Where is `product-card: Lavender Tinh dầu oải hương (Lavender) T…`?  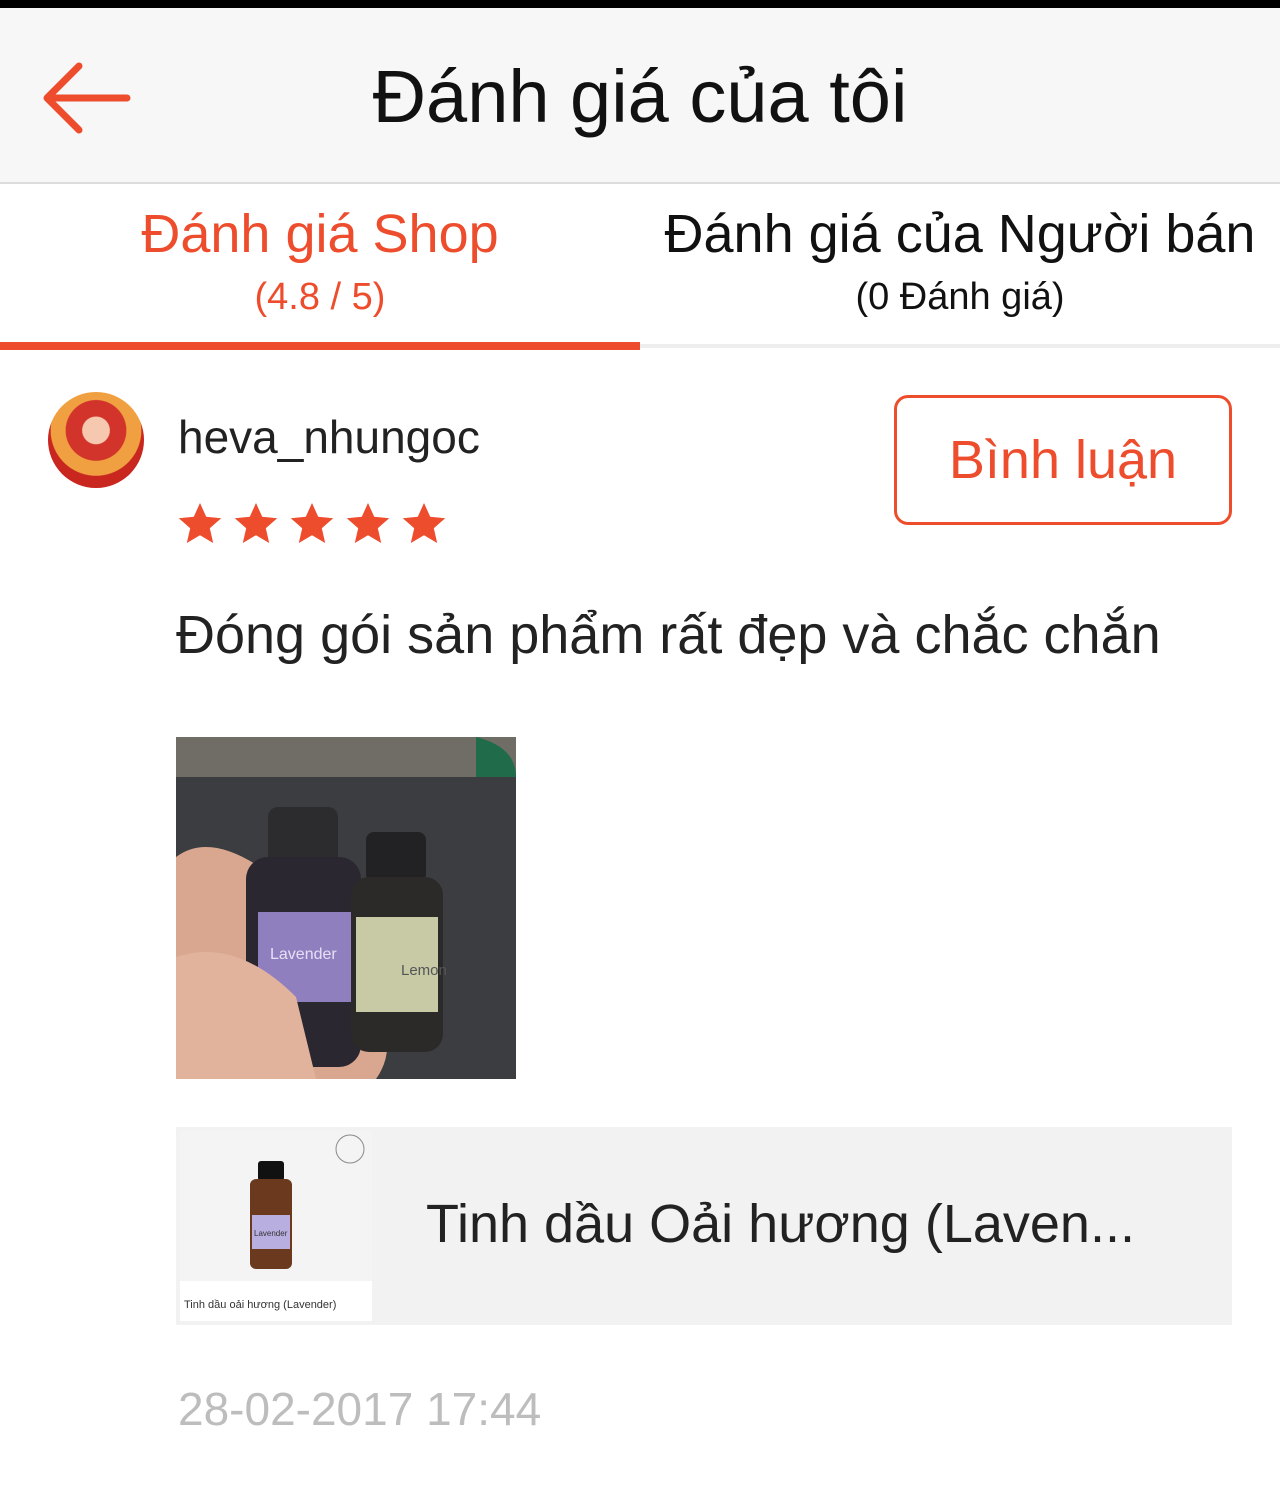 product-card: Lavender Tinh dầu oải hương (Lavender) T… is located at coordinates (704, 1226).